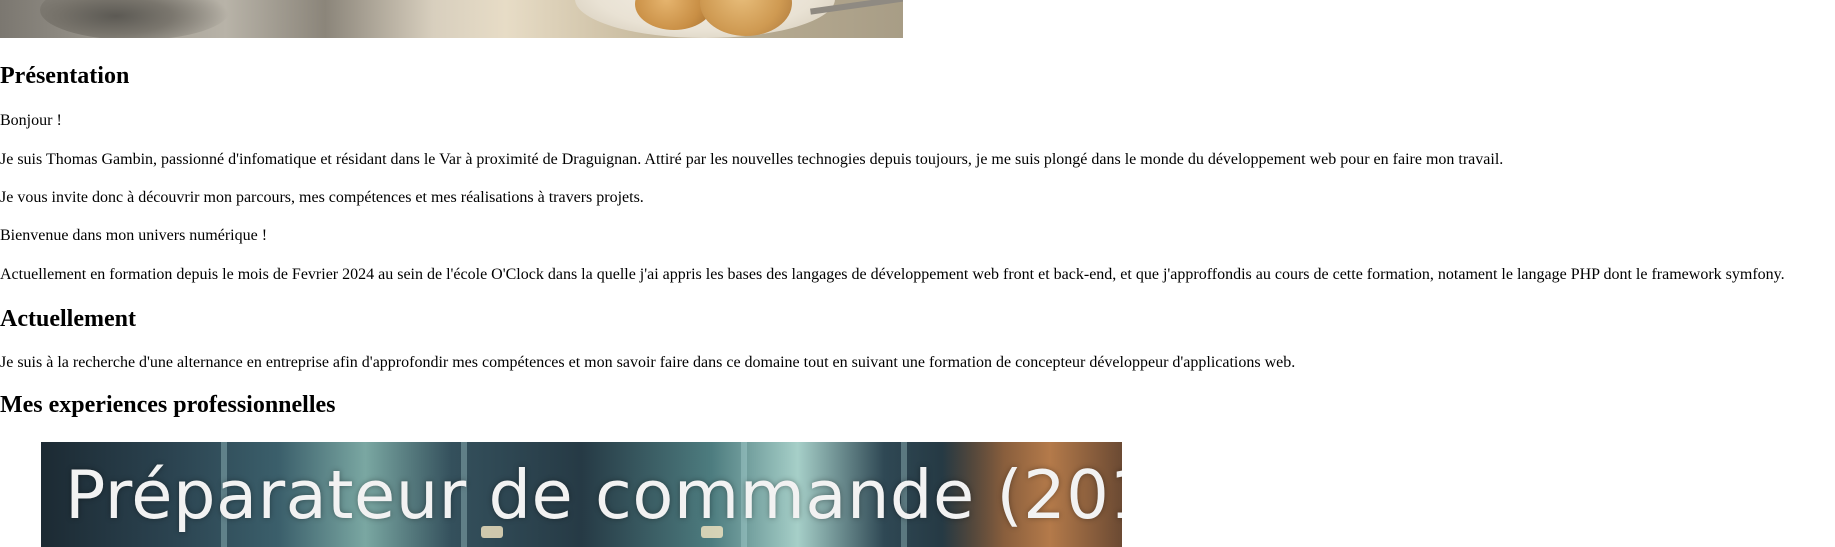 The image size is (1835, 547). I want to click on experiences-heading: Mes experiences professionnelles, so click(168, 405).